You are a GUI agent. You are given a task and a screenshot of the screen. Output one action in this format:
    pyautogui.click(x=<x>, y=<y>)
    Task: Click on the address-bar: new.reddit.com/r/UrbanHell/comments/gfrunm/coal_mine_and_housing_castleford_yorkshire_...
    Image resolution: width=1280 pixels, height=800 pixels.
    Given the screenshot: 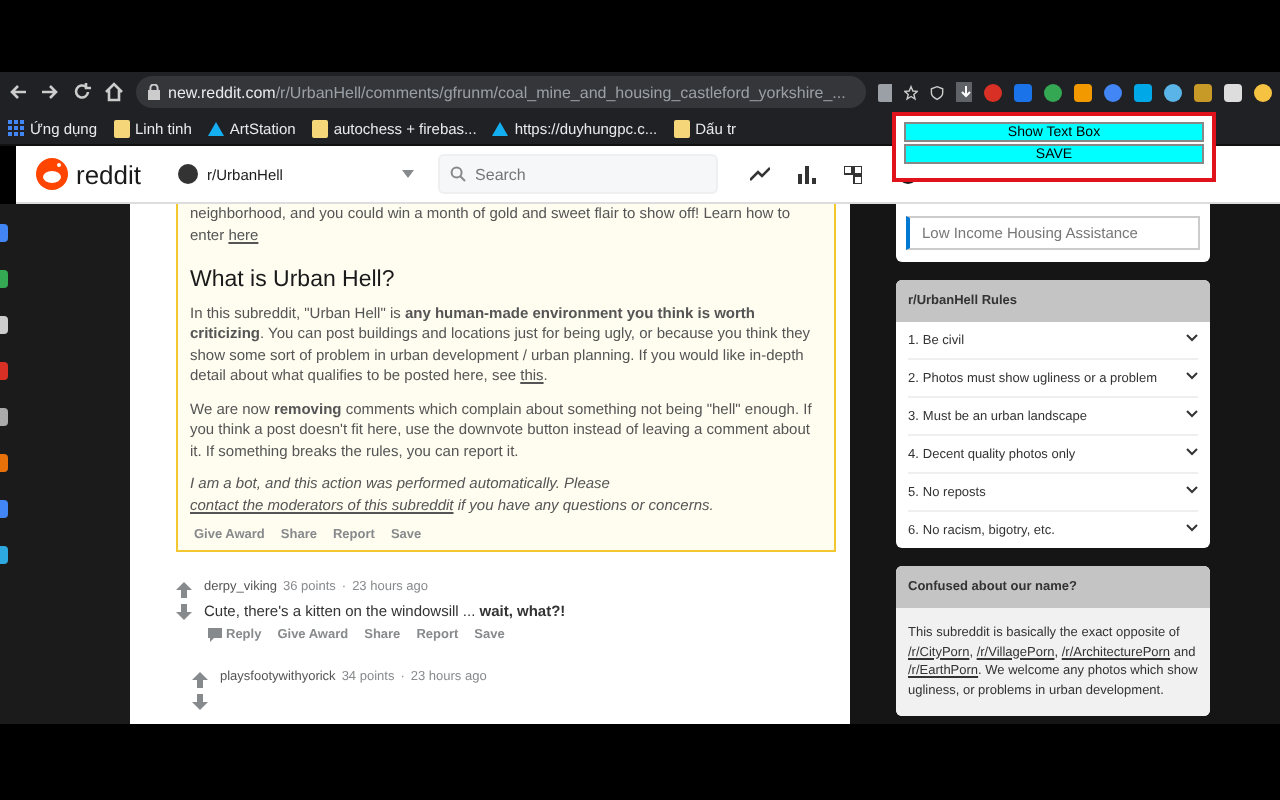 What is the action you would take?
    pyautogui.click(x=501, y=92)
    